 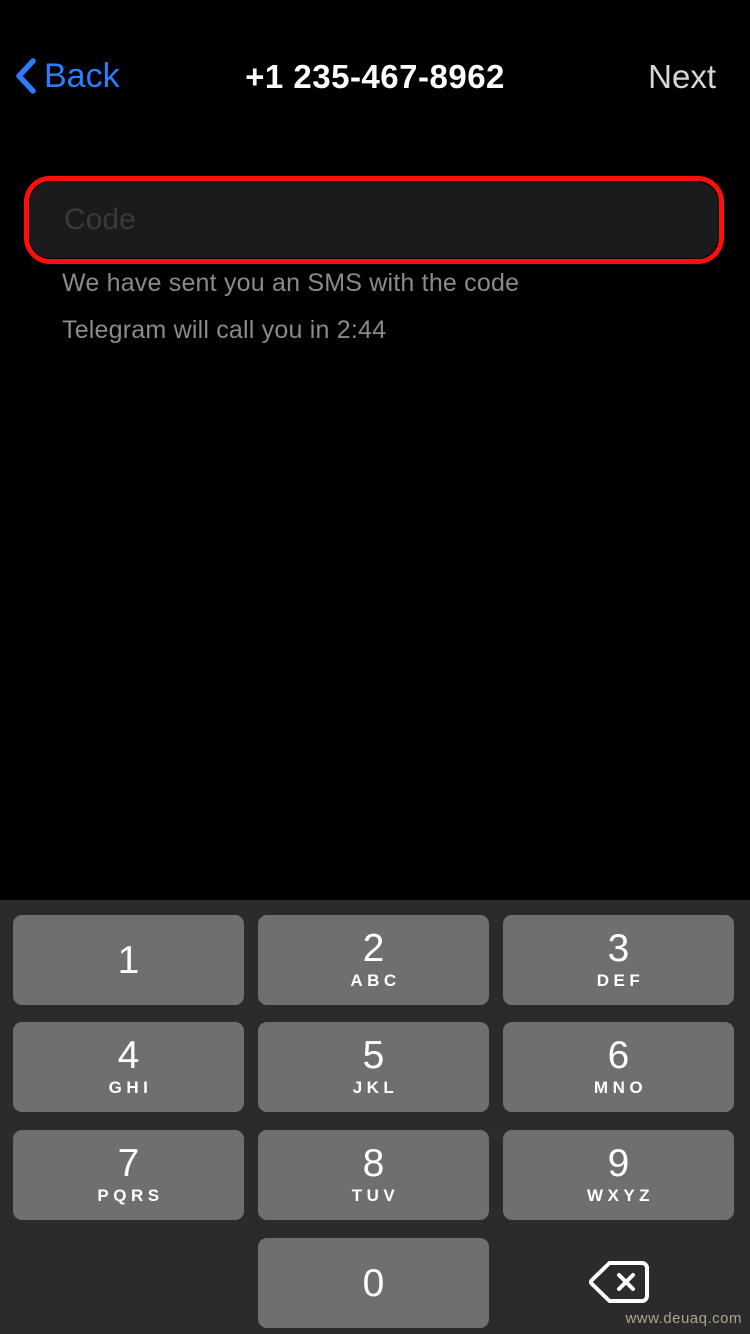 I want to click on key-letters: DEF, so click(x=620, y=980).